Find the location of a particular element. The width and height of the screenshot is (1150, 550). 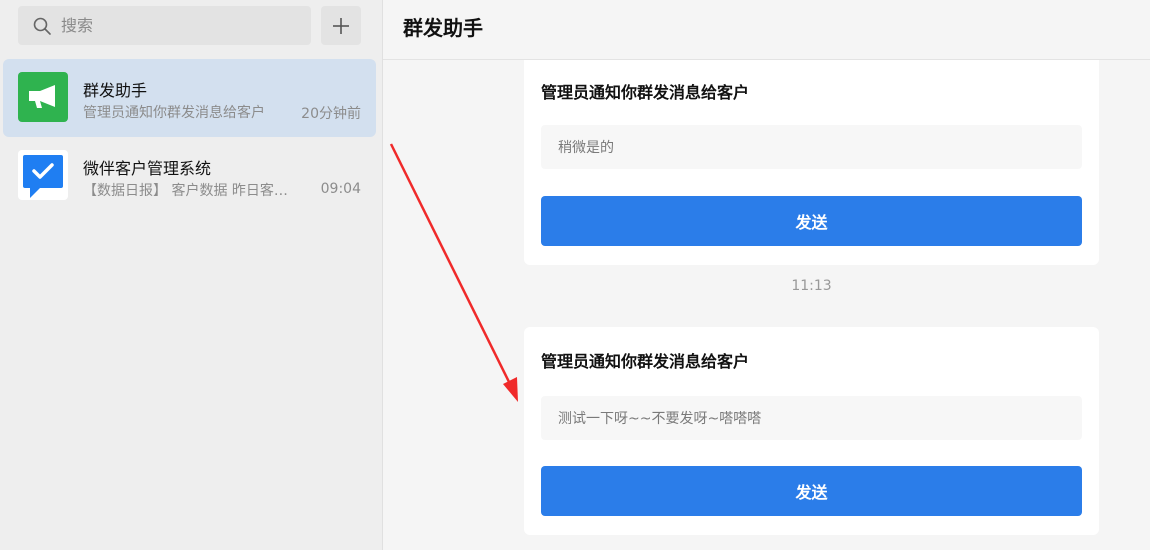

message-content-box: 稍微是的 is located at coordinates (811, 147).